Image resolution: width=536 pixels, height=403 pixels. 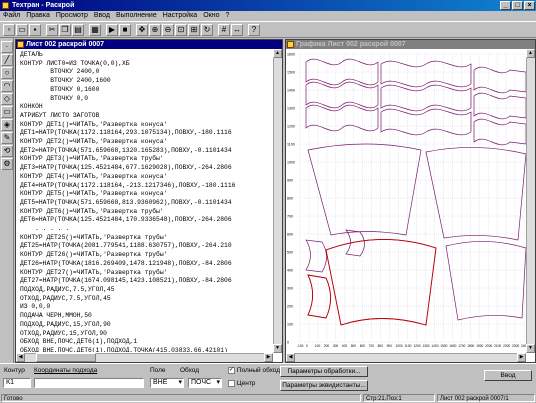 I want to click on code-line: КОНТУР ДЕТ2()=ЧИТАТЬ,'Развертка конуса', so click(x=94, y=142).